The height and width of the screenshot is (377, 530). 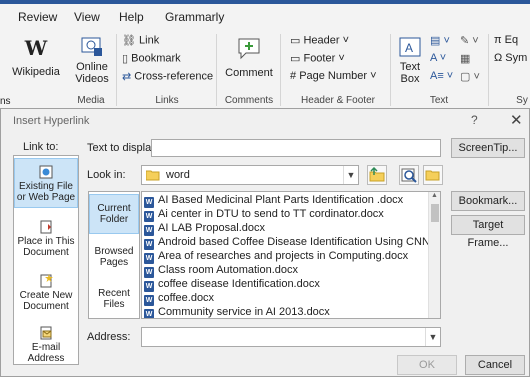 I want to click on link-to-existing-file: Existing File or Web Page, so click(x=46, y=183).